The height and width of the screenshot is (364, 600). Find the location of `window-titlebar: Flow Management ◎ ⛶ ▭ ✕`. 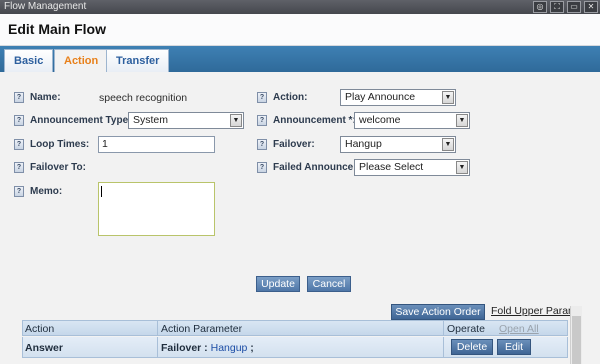

window-titlebar: Flow Management ◎ ⛶ ▭ ✕ is located at coordinates (300, 7).